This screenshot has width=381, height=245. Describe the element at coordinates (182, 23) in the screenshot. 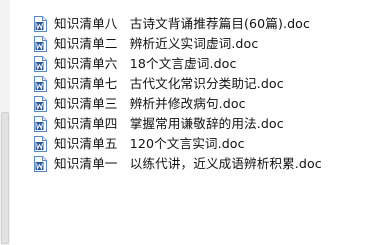

I see `file-name: 知识清单八 古诗文背诵推荐篇目(60篇).doc` at that location.